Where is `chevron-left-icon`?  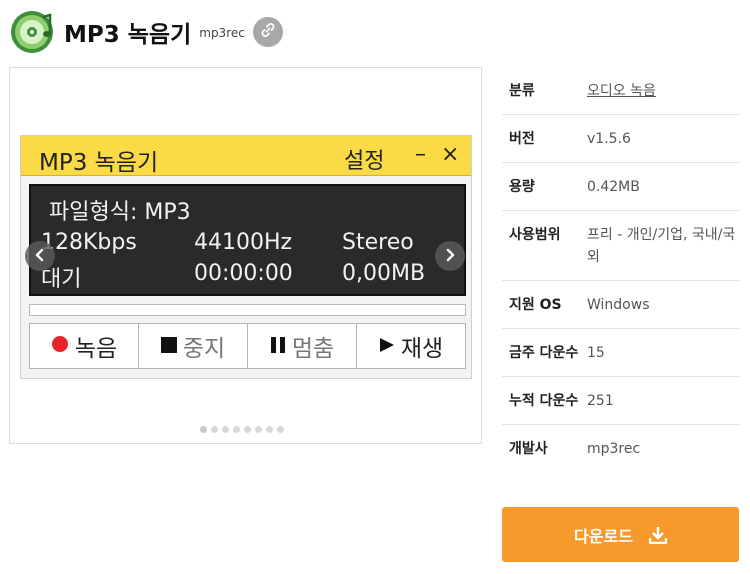 chevron-left-icon is located at coordinates (40, 256).